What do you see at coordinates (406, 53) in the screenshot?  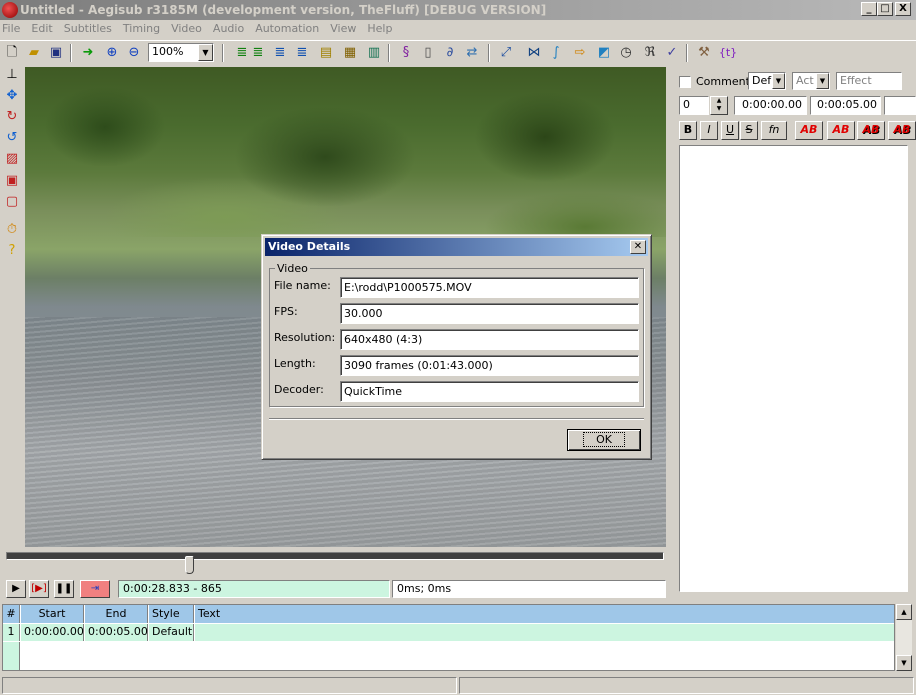 I see `automation-icon: §` at bounding box center [406, 53].